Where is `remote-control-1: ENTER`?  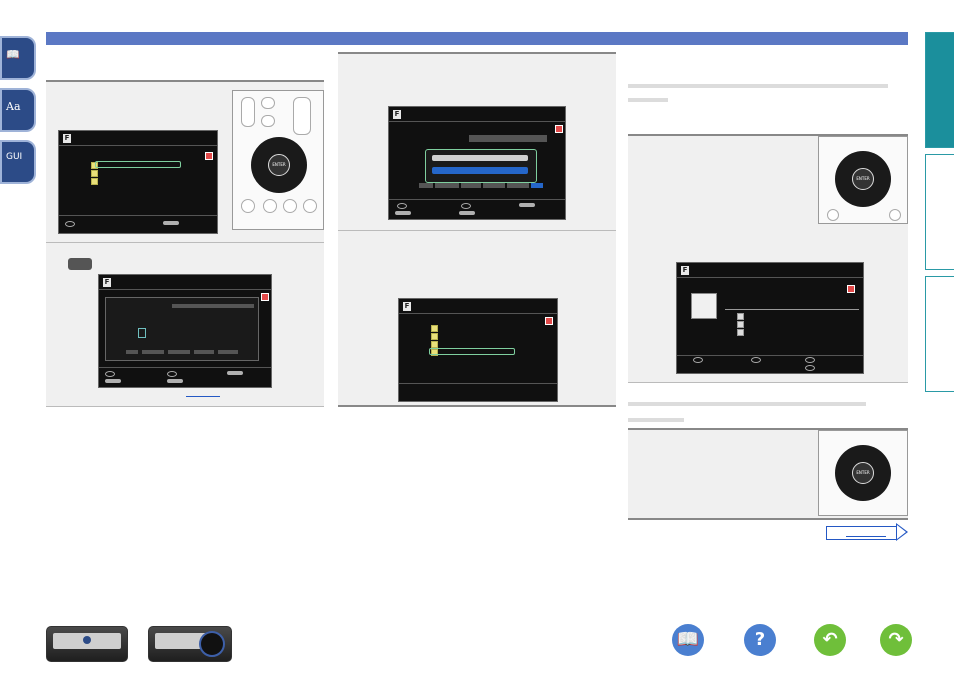
remote-control-1: ENTER is located at coordinates (278, 160).